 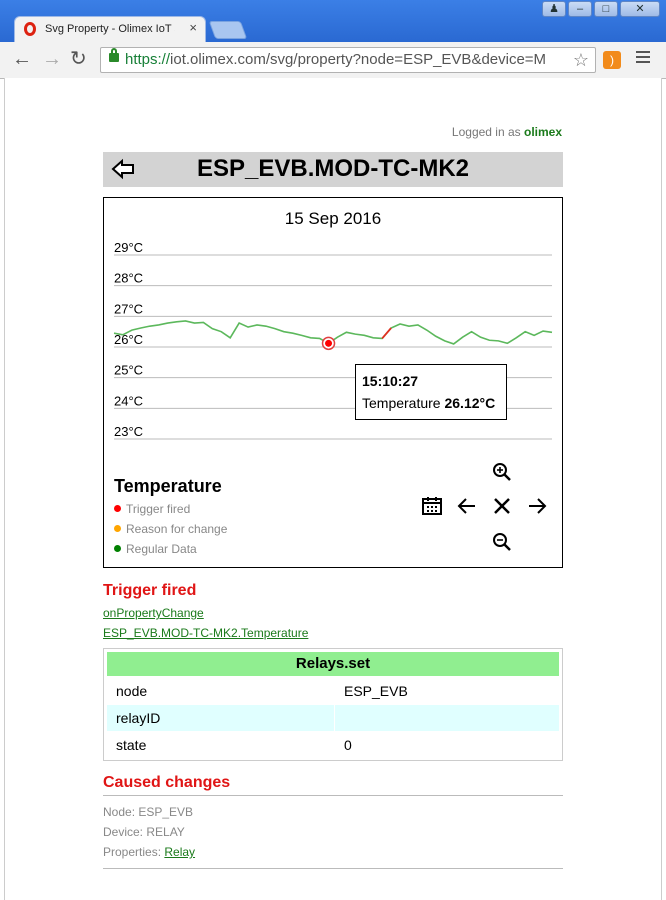 I want to click on trigger-heading: Trigger fired, so click(x=150, y=590).